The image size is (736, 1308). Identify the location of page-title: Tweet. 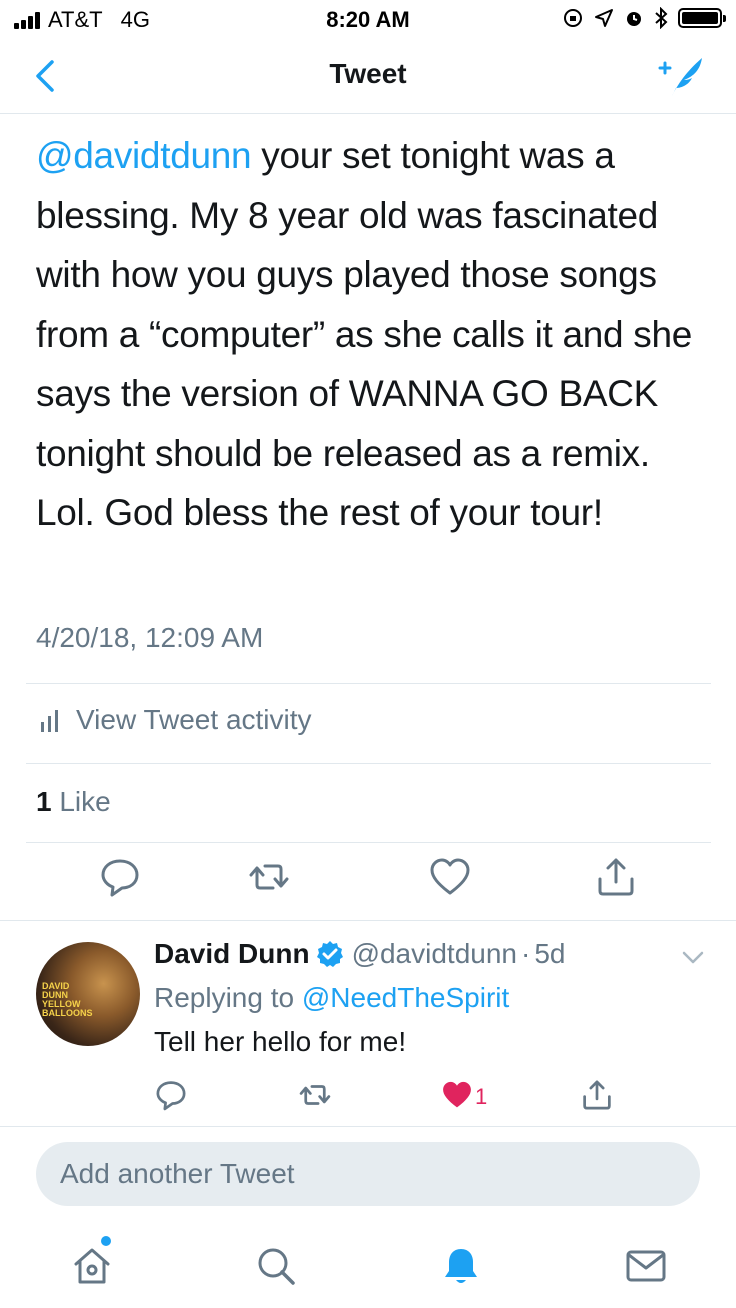
(368, 73).